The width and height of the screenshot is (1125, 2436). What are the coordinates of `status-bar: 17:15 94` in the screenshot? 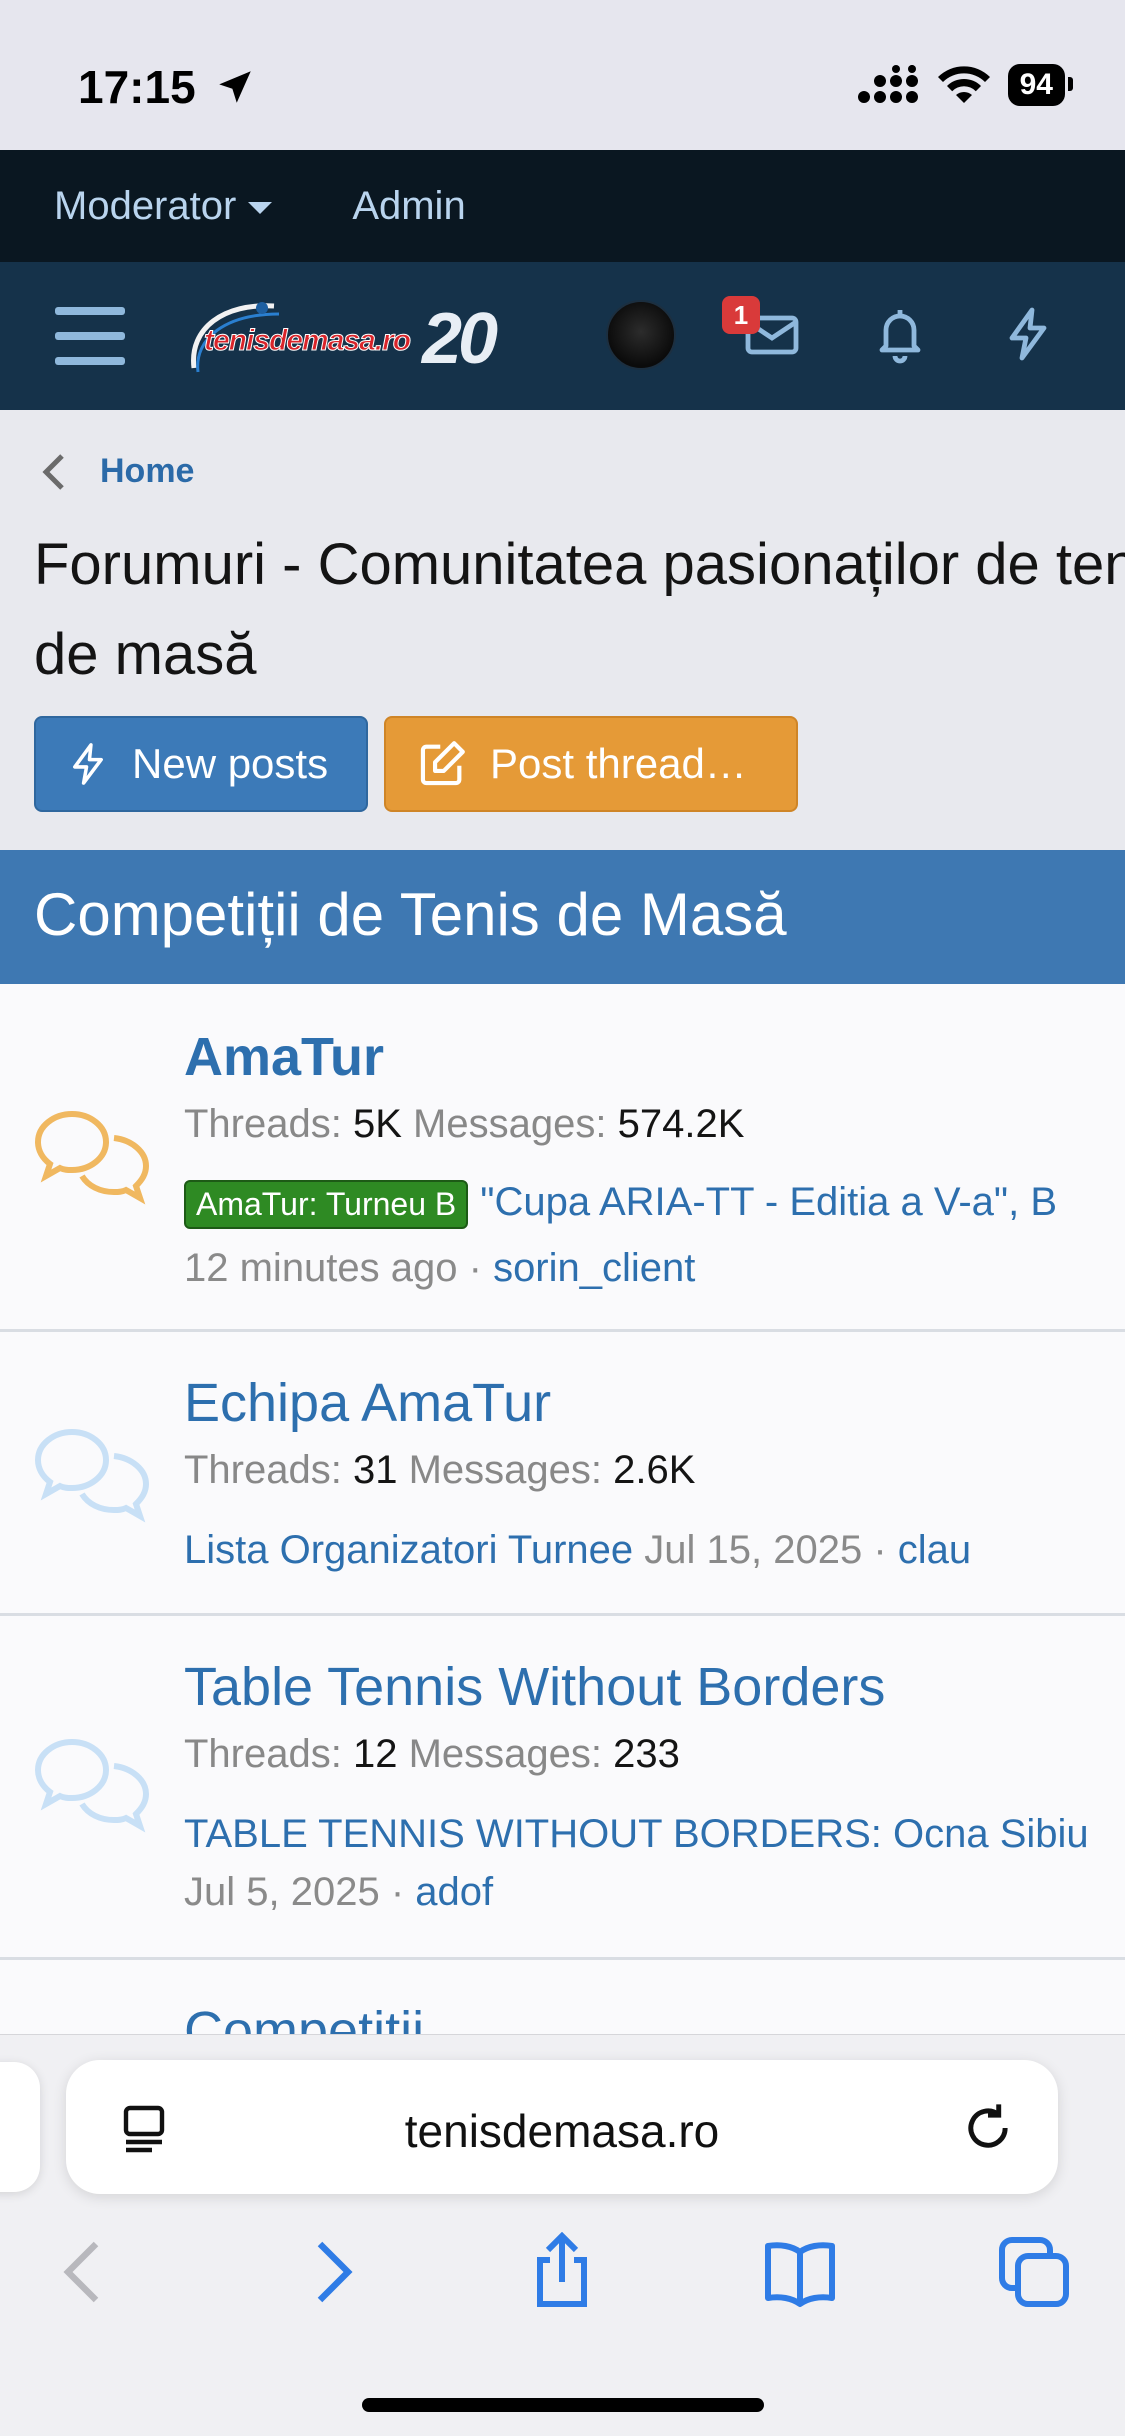 It's located at (562, 75).